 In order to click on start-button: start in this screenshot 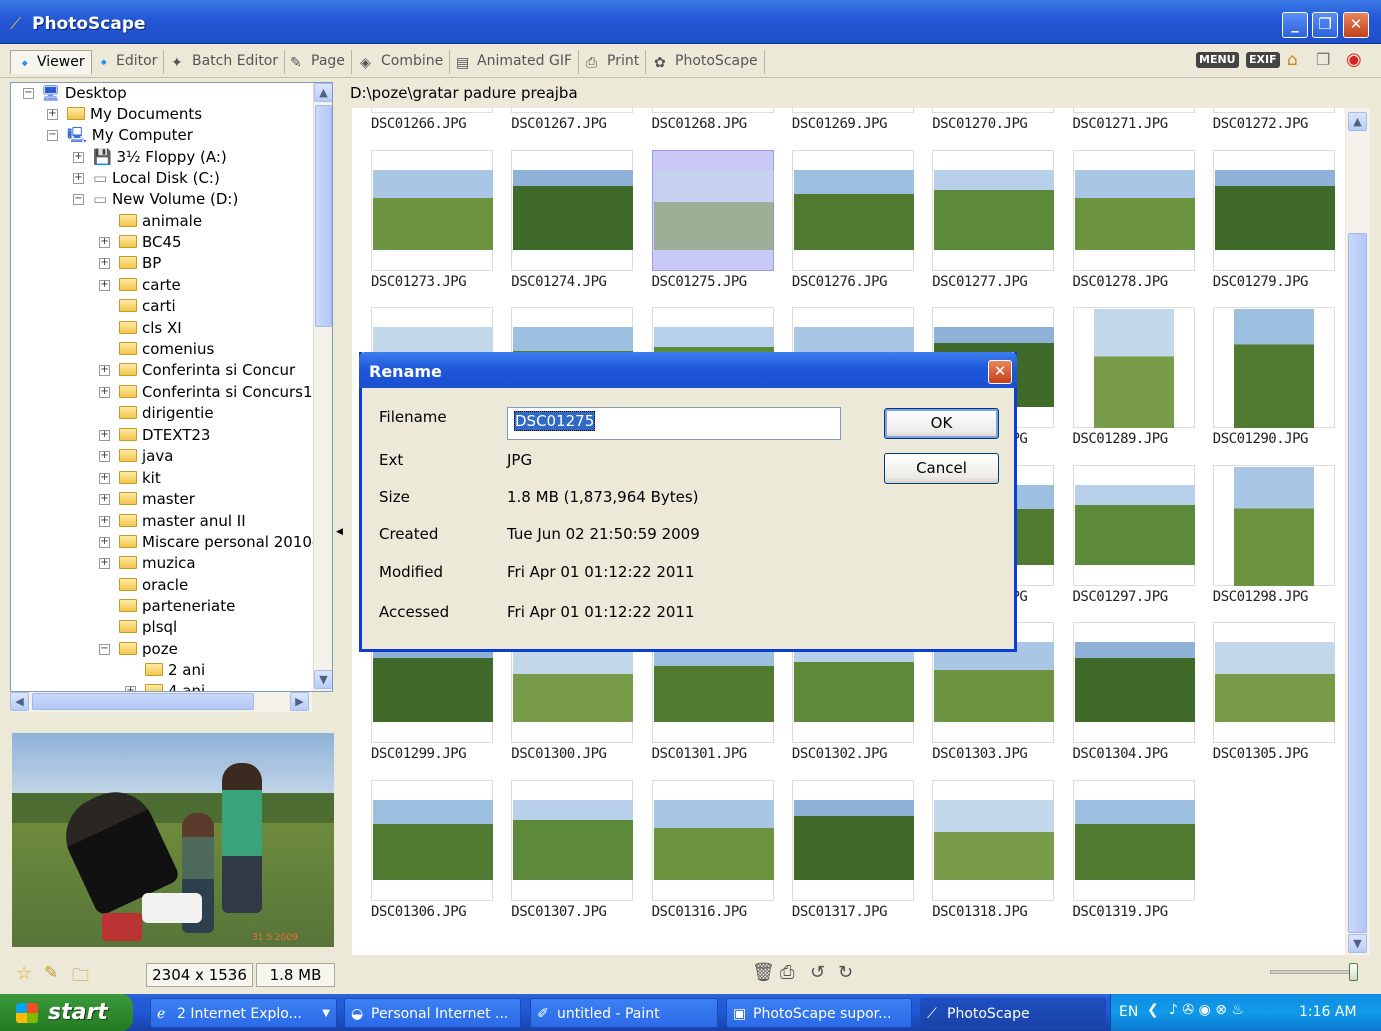, I will do `click(66, 1012)`.